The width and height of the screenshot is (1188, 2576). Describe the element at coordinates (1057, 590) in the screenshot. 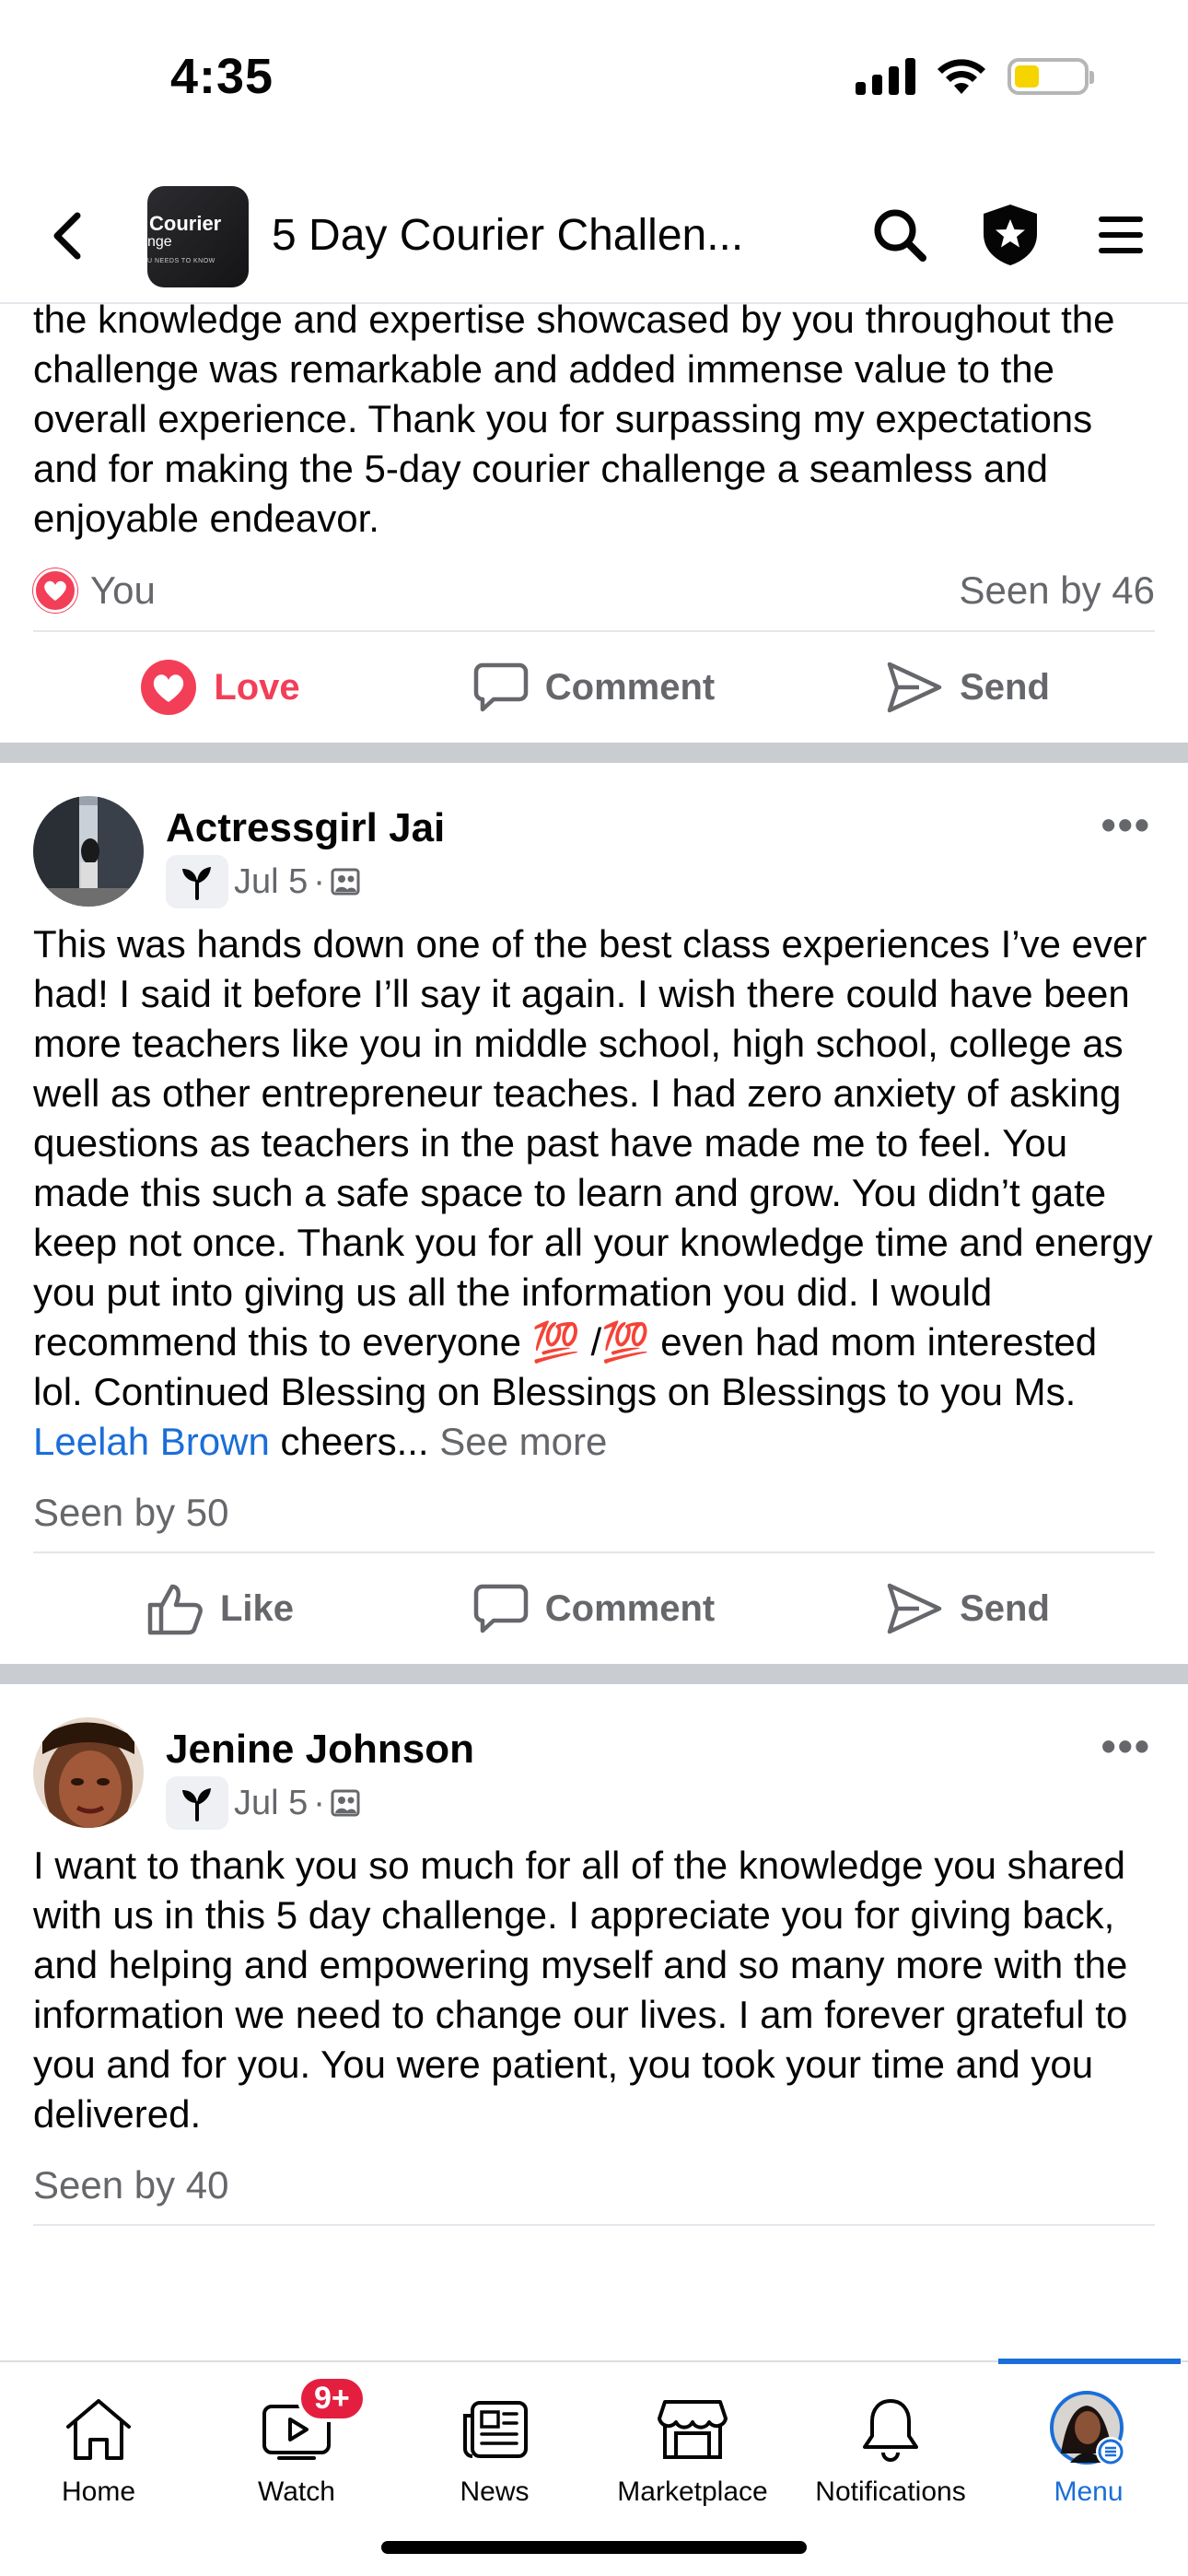

I see `seen-count: Seen by 46` at that location.